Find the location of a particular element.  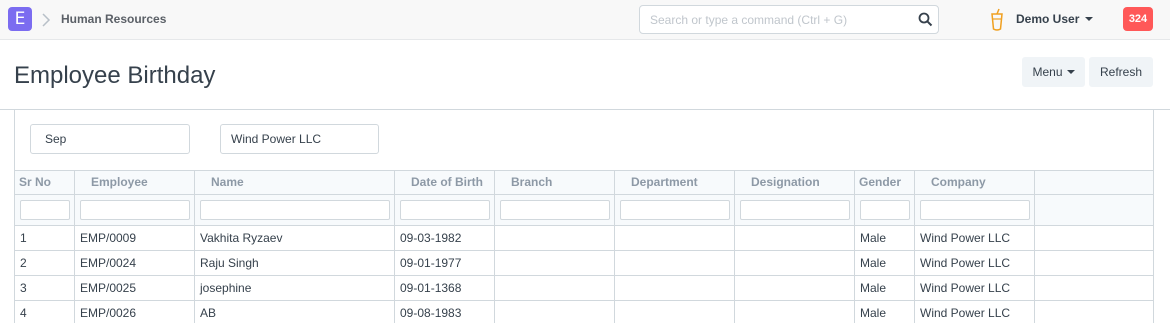

cell-date-of-birth: 09-08-1983 is located at coordinates (445, 312).